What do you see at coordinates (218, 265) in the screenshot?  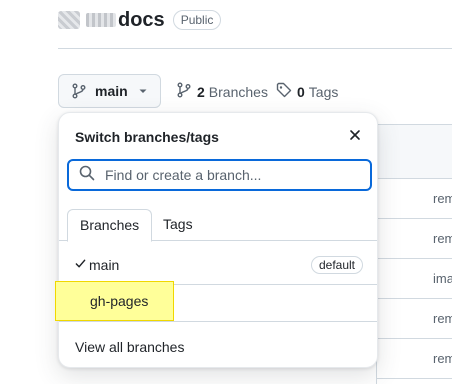 I see `branch-item-main: main default` at bounding box center [218, 265].